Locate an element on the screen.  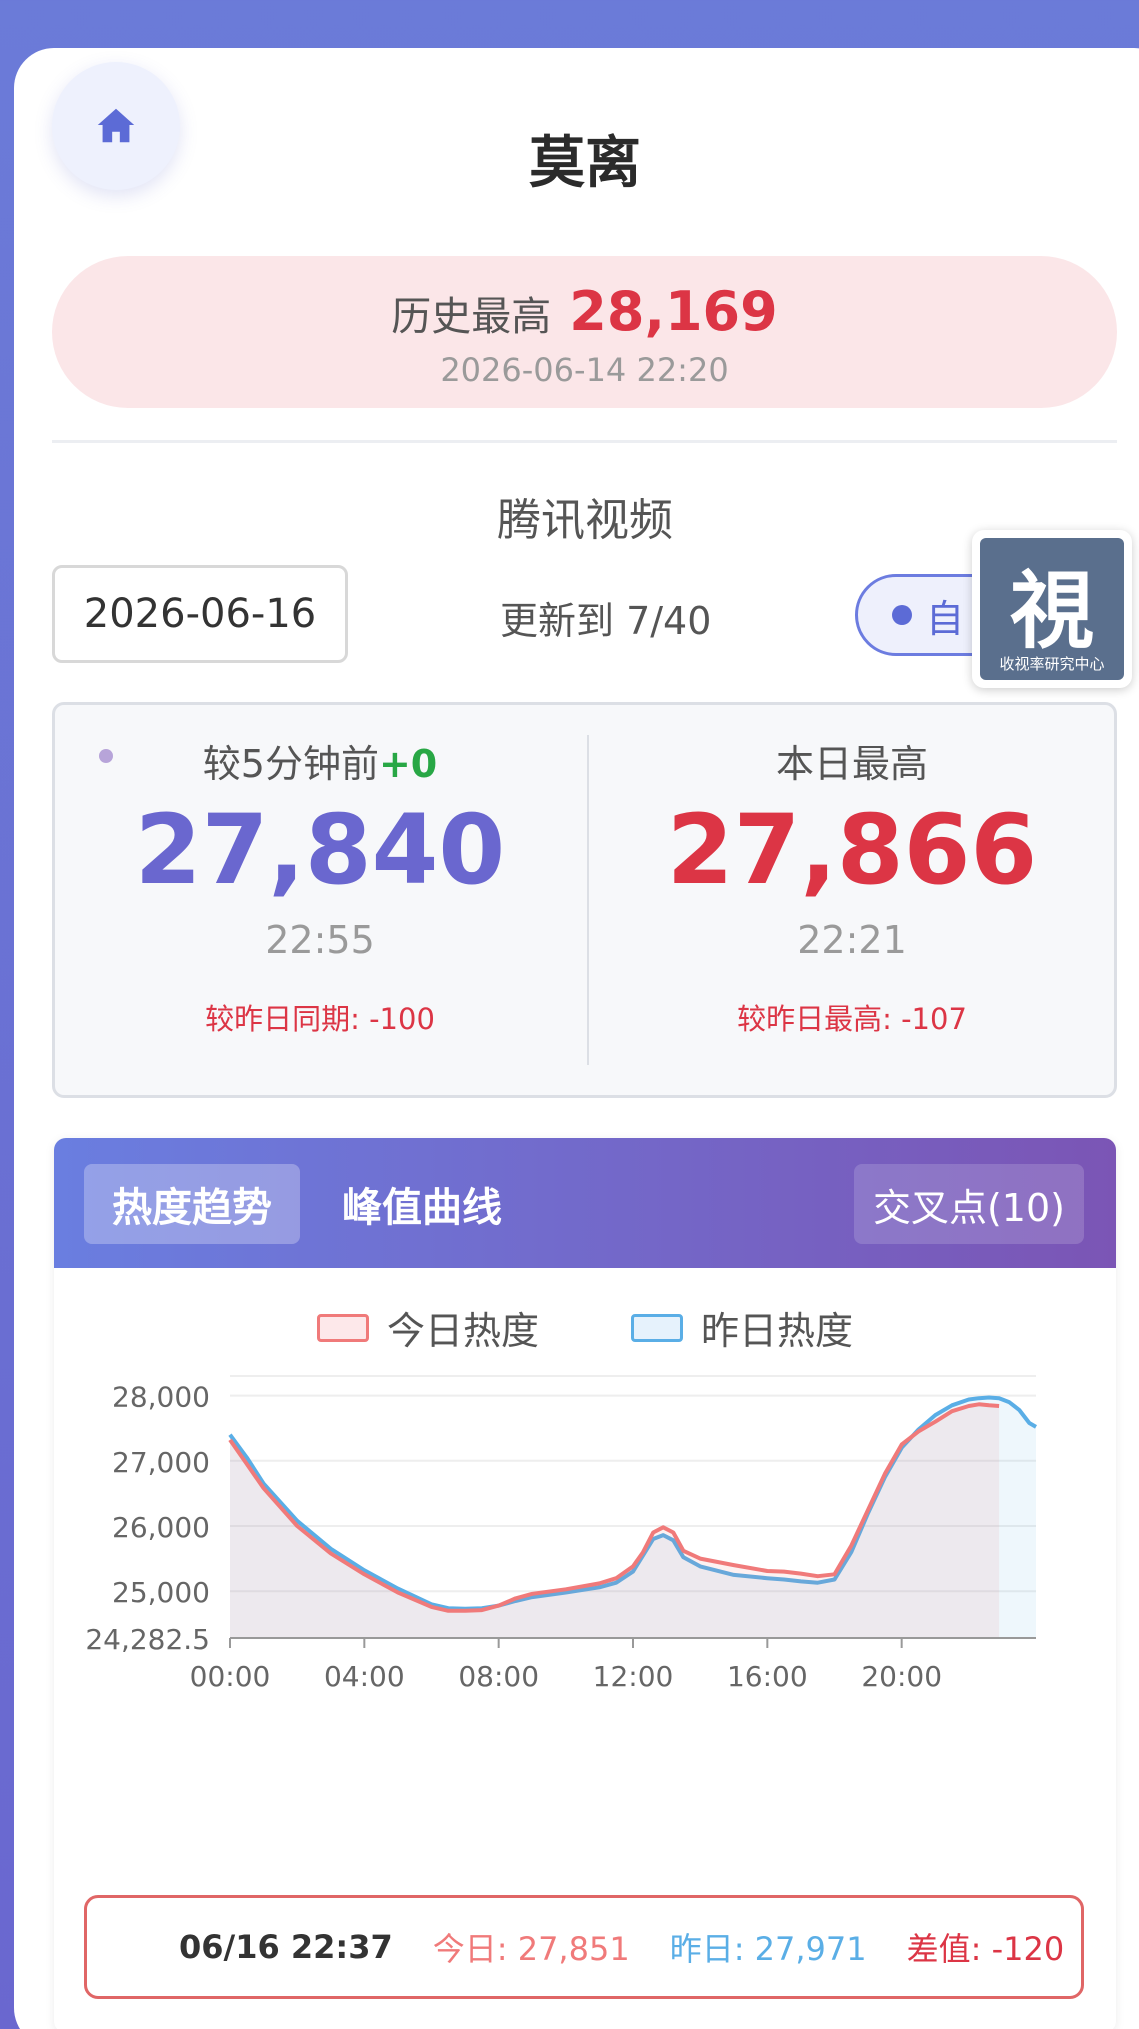
current-value: 27,840 is located at coordinates (320, 850).